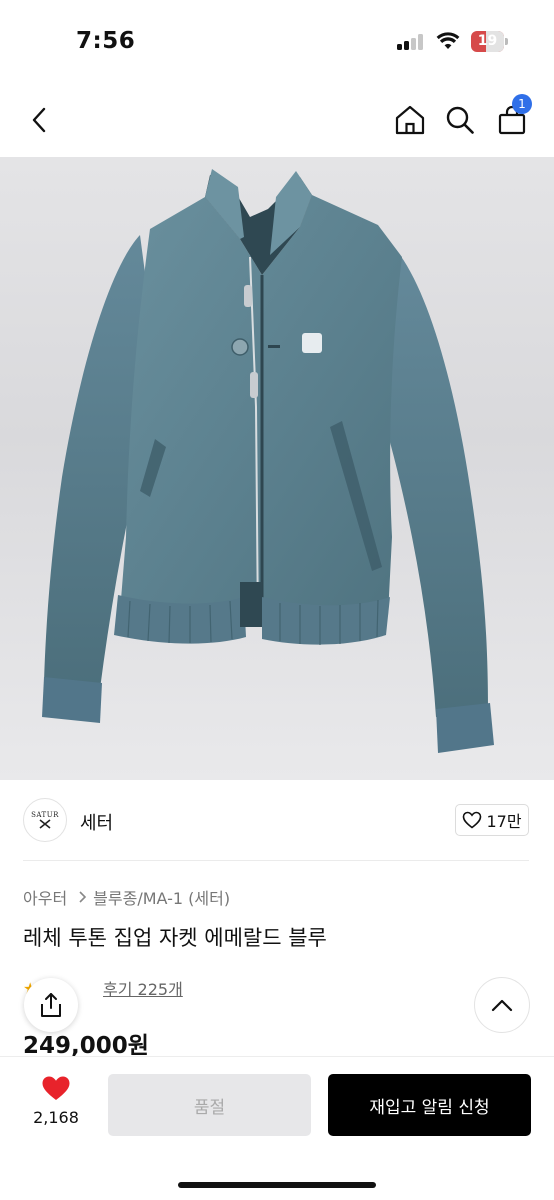 Image resolution: width=554 pixels, height=1200 pixels. What do you see at coordinates (276, 860) in the screenshot?
I see `divider` at bounding box center [276, 860].